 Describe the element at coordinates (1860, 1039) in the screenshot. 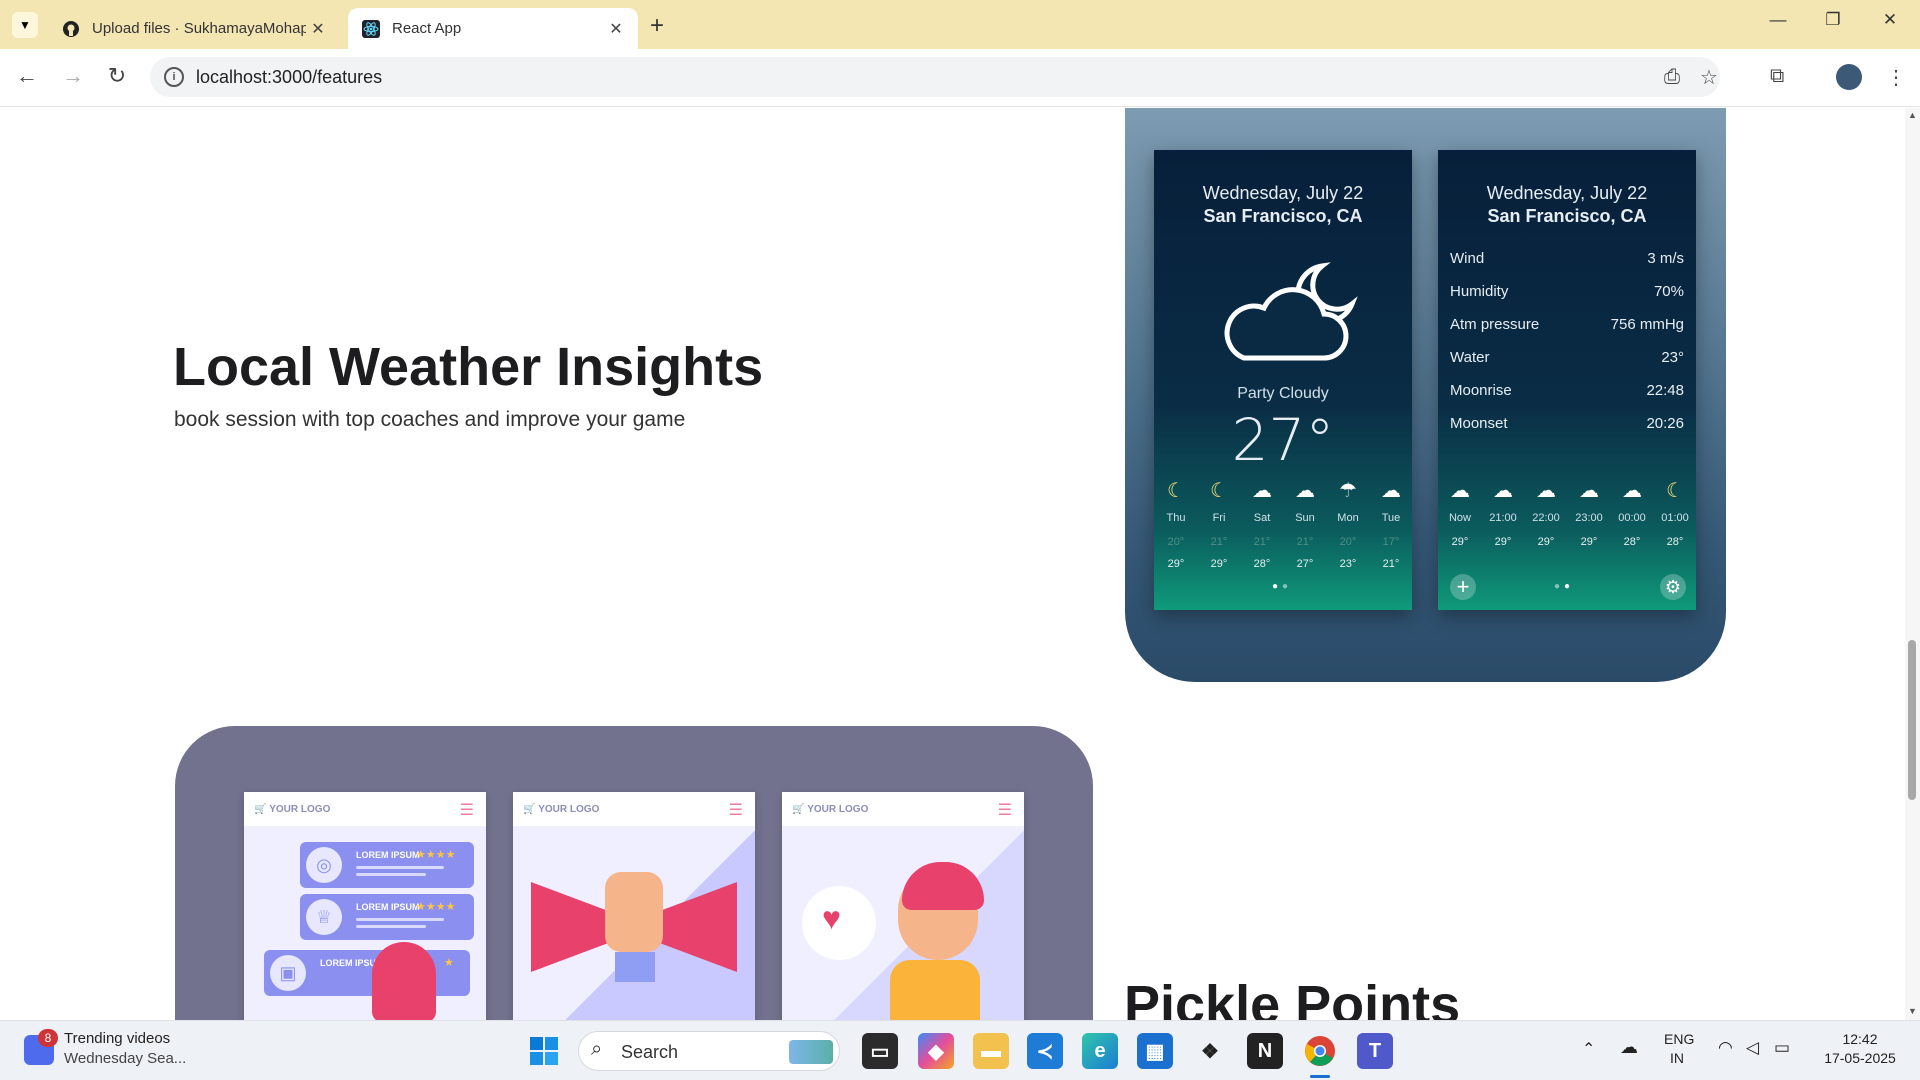

I see `clock-time: 12:42` at that location.